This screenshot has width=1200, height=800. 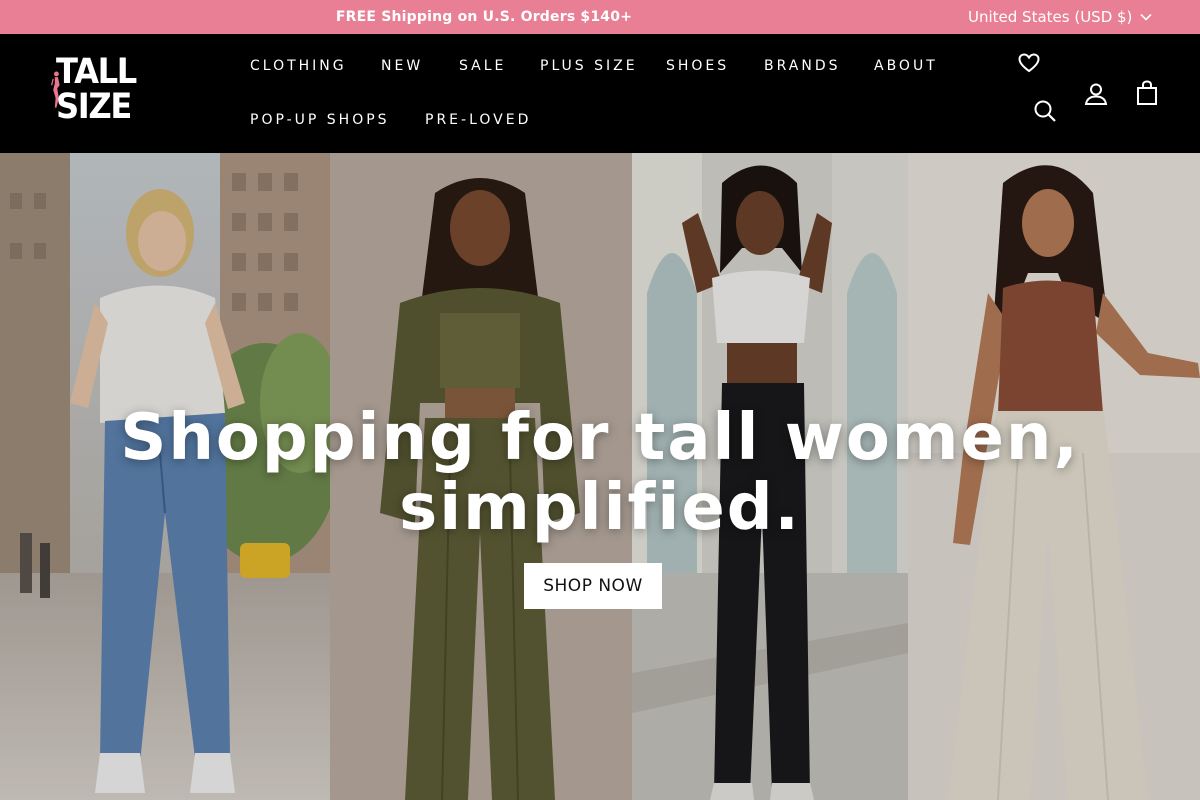 I want to click on logo-text: TALL SIZE, so click(x=96, y=89).